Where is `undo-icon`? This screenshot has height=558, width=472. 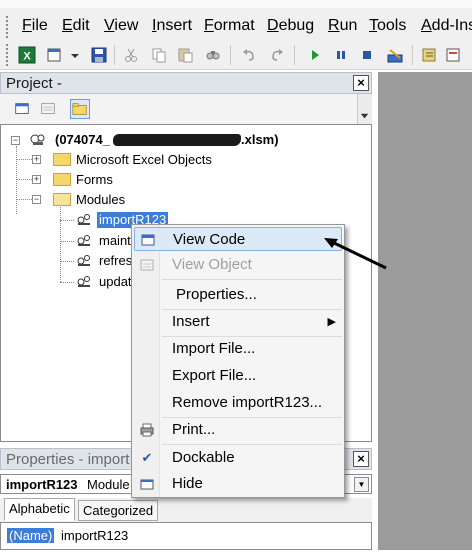 undo-icon is located at coordinates (249, 55).